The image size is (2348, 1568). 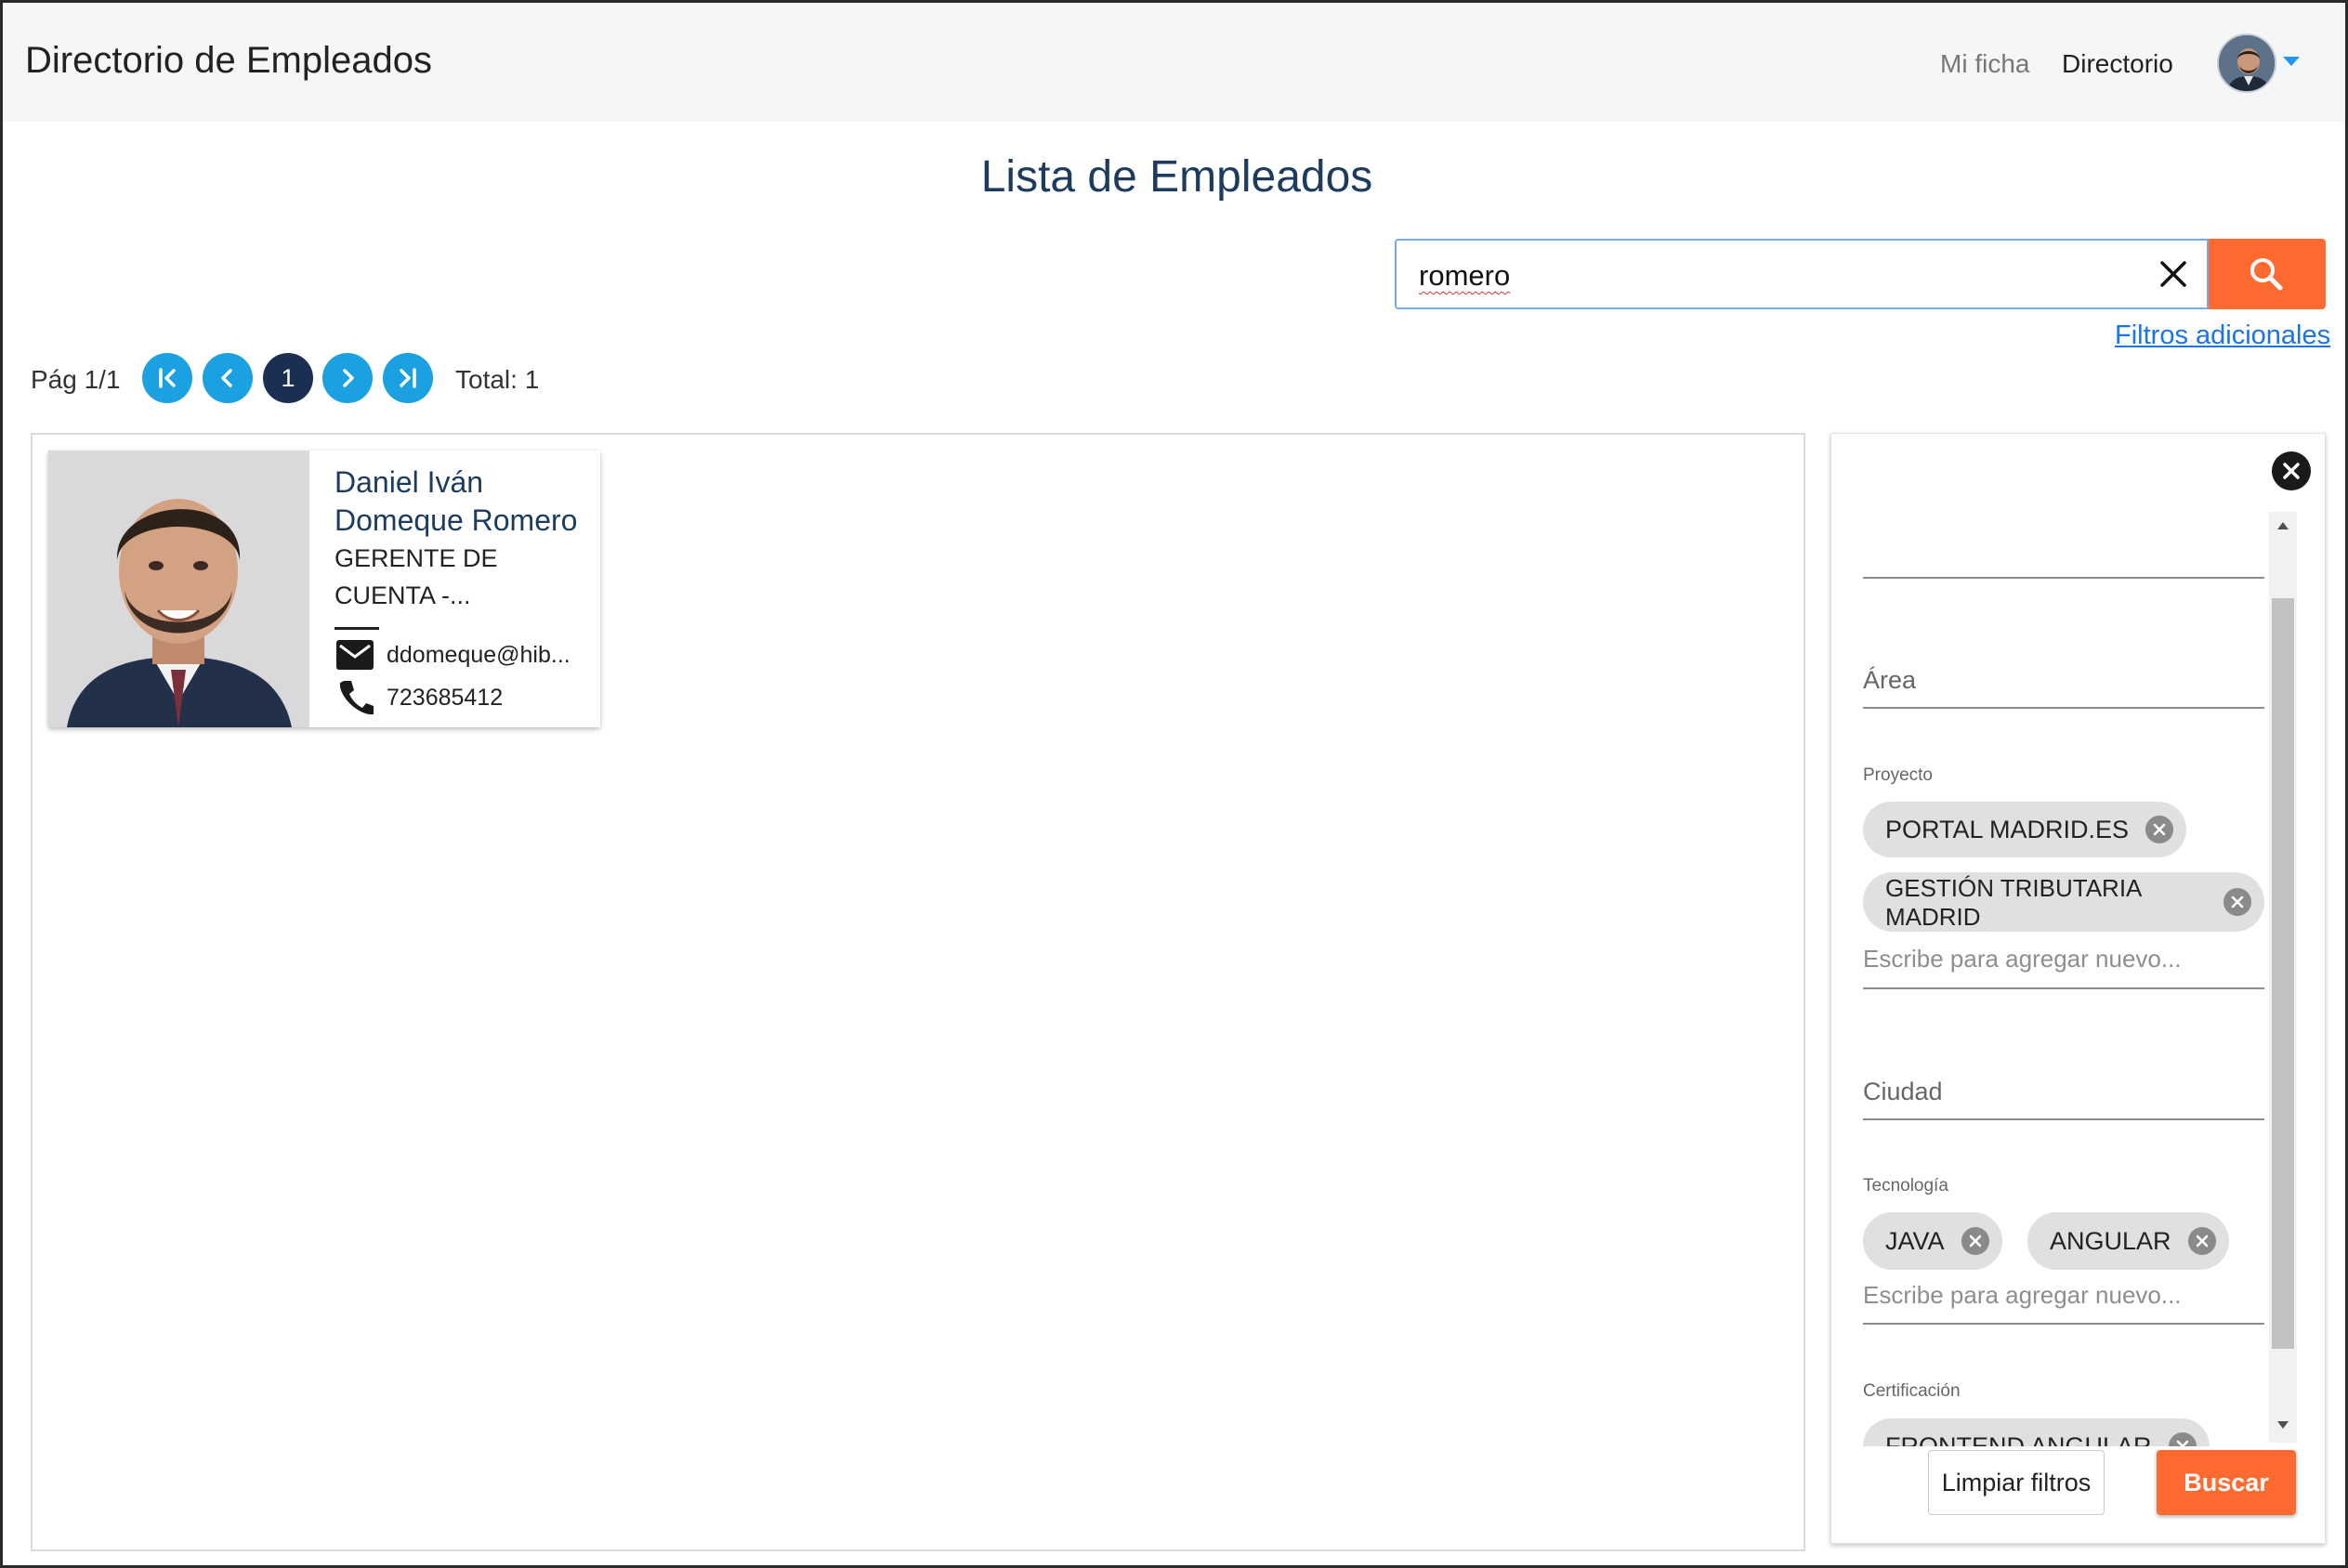 I want to click on area-field-label: Área, so click(x=1890, y=680).